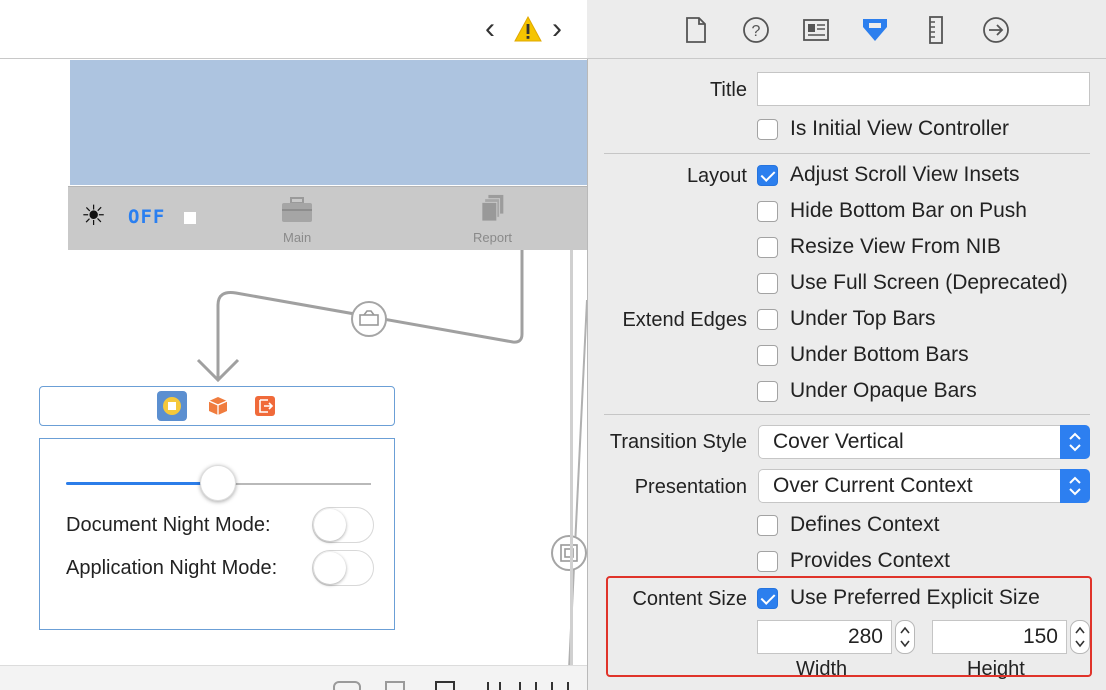 The image size is (1106, 690). I want to click on identity-icon, so click(816, 30).